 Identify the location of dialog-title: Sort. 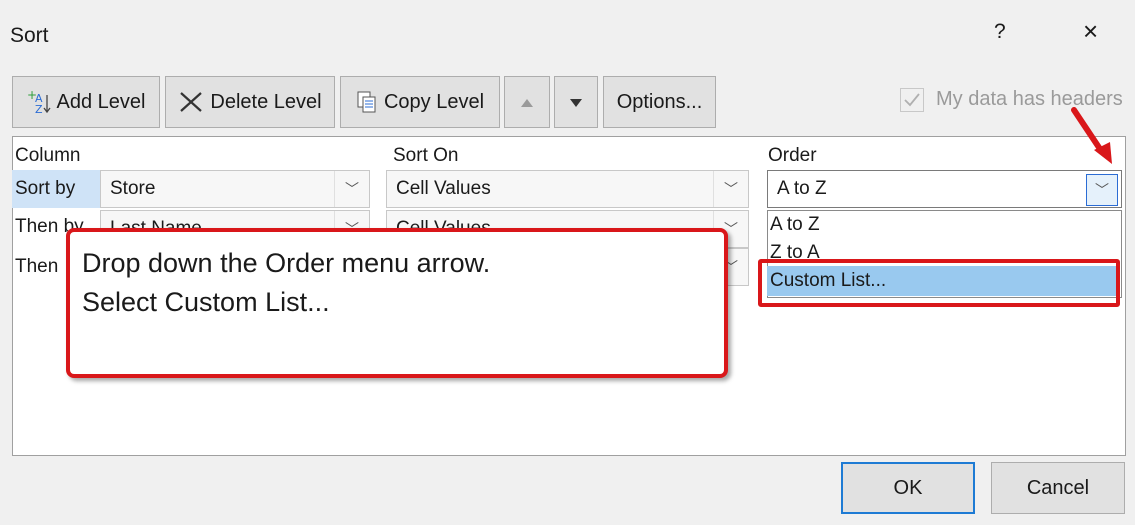
(29, 35).